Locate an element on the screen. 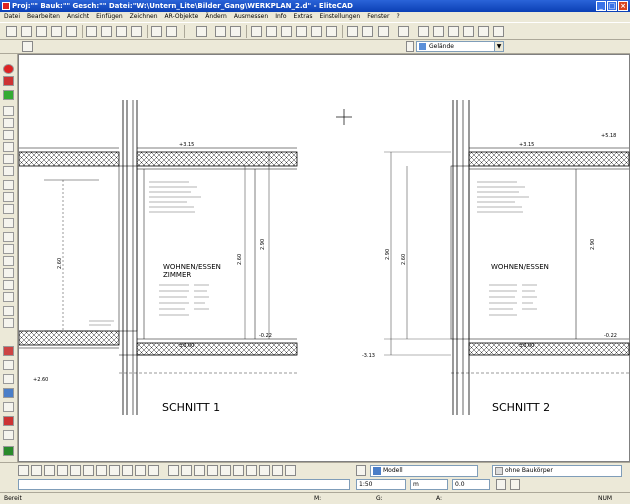 This screenshot has height=504, width=630. model-icon is located at coordinates (286, 31).